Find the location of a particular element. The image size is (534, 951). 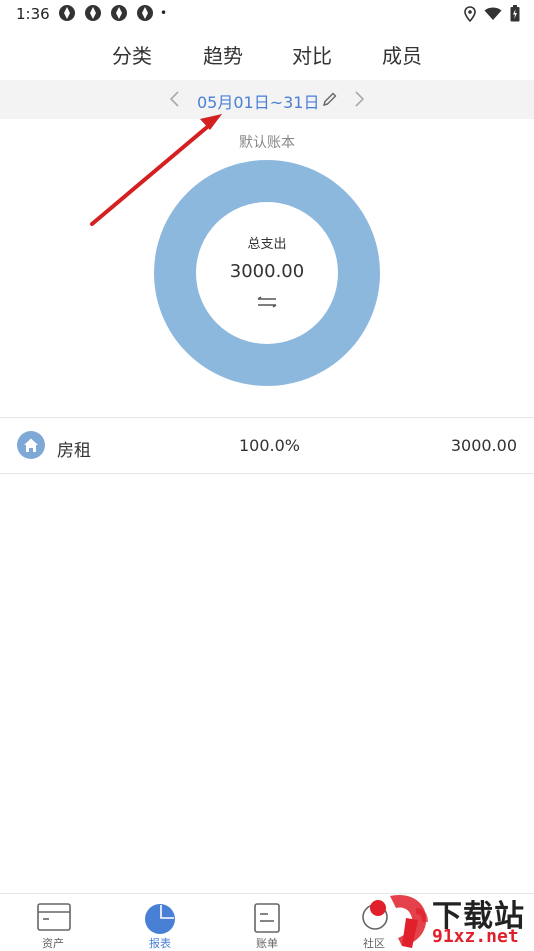

tab-compare: 对比 is located at coordinates (312, 54).